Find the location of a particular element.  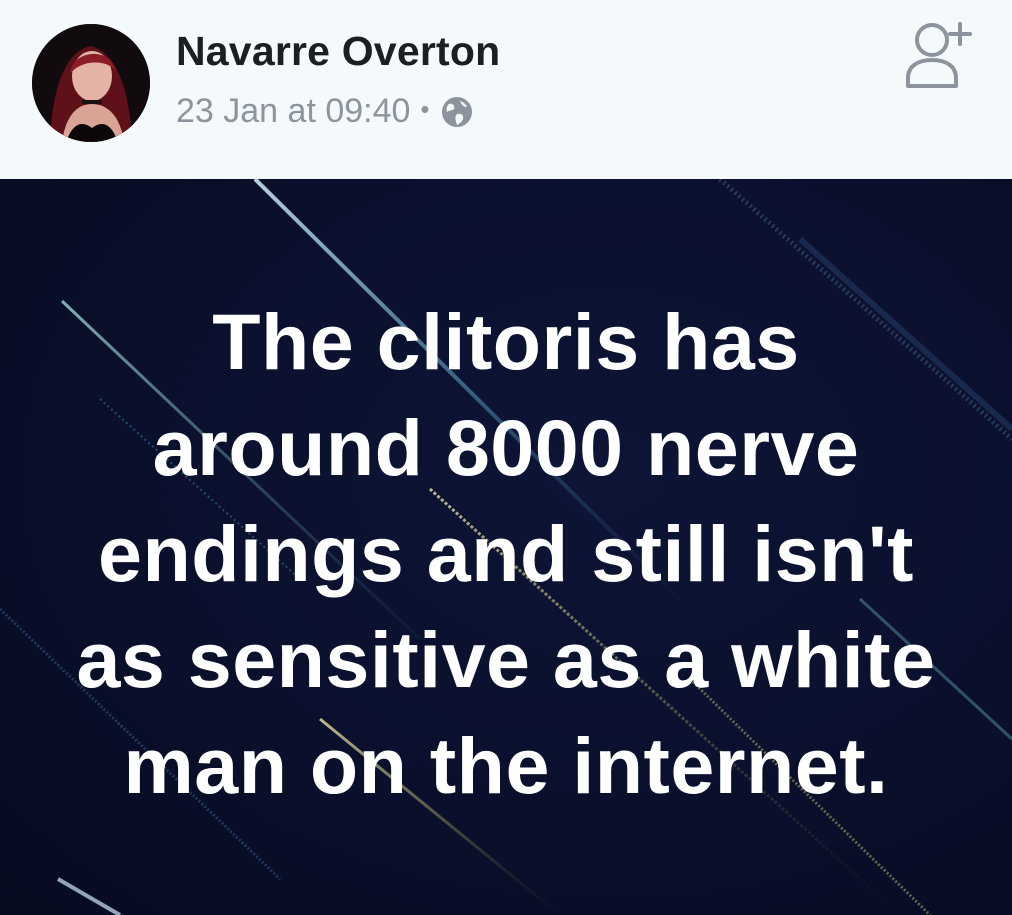

author-name: Navarre Overton is located at coordinates (338, 51).